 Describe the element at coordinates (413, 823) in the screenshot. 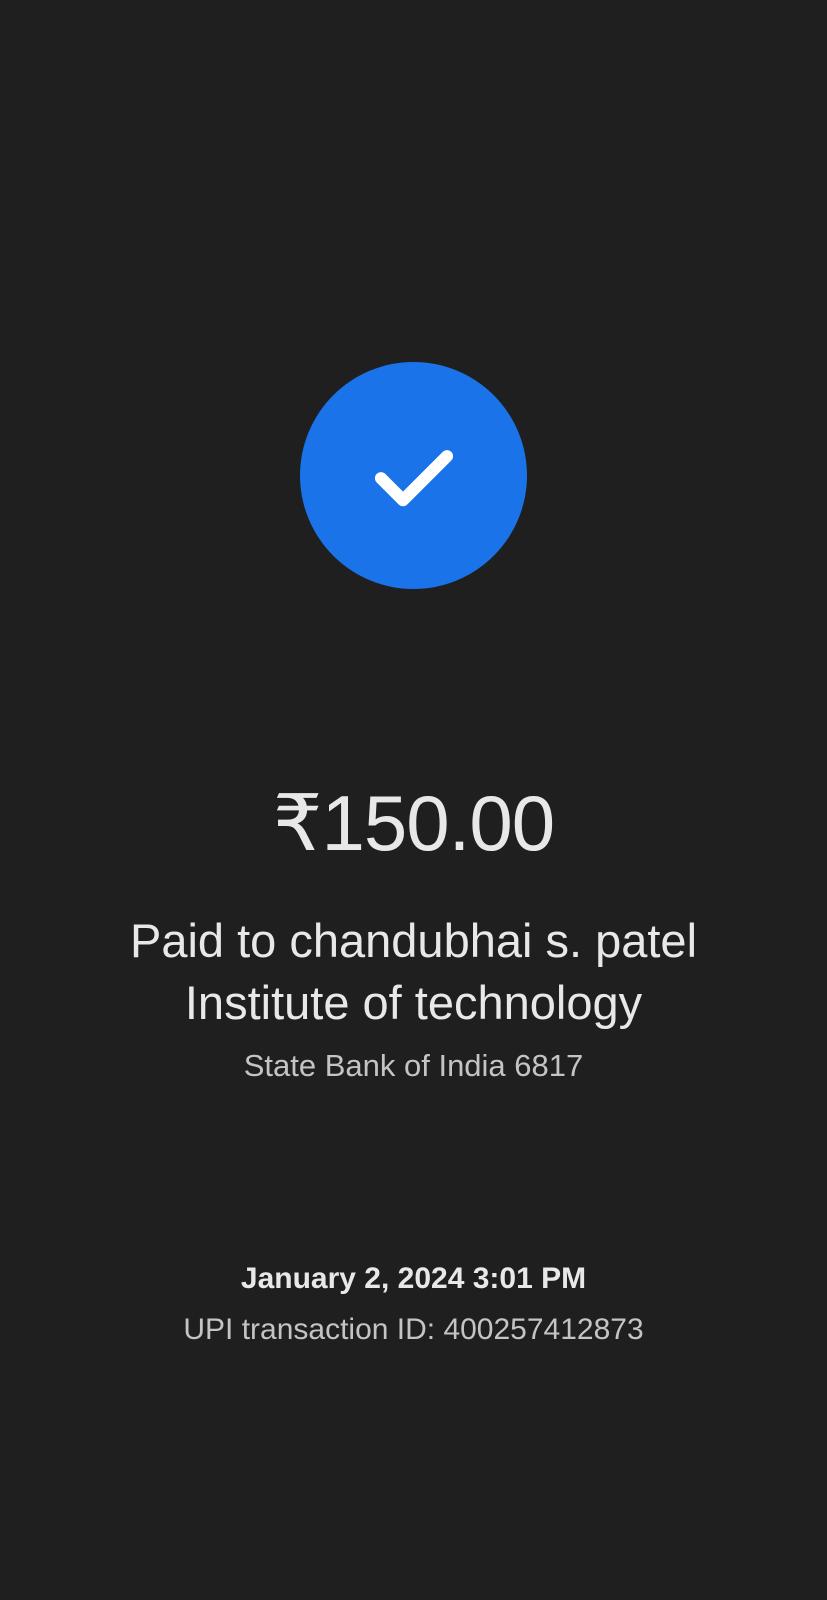

I see `payment-amount: ₹150.00` at that location.